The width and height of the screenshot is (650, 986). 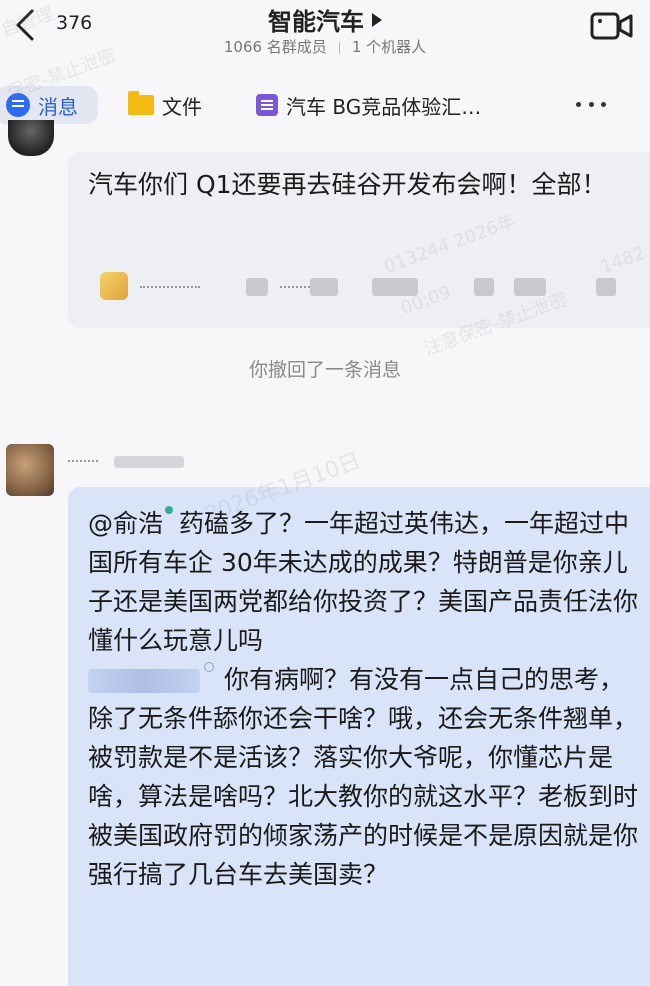 What do you see at coordinates (169, 510) in the screenshot?
I see `online-status-icon` at bounding box center [169, 510].